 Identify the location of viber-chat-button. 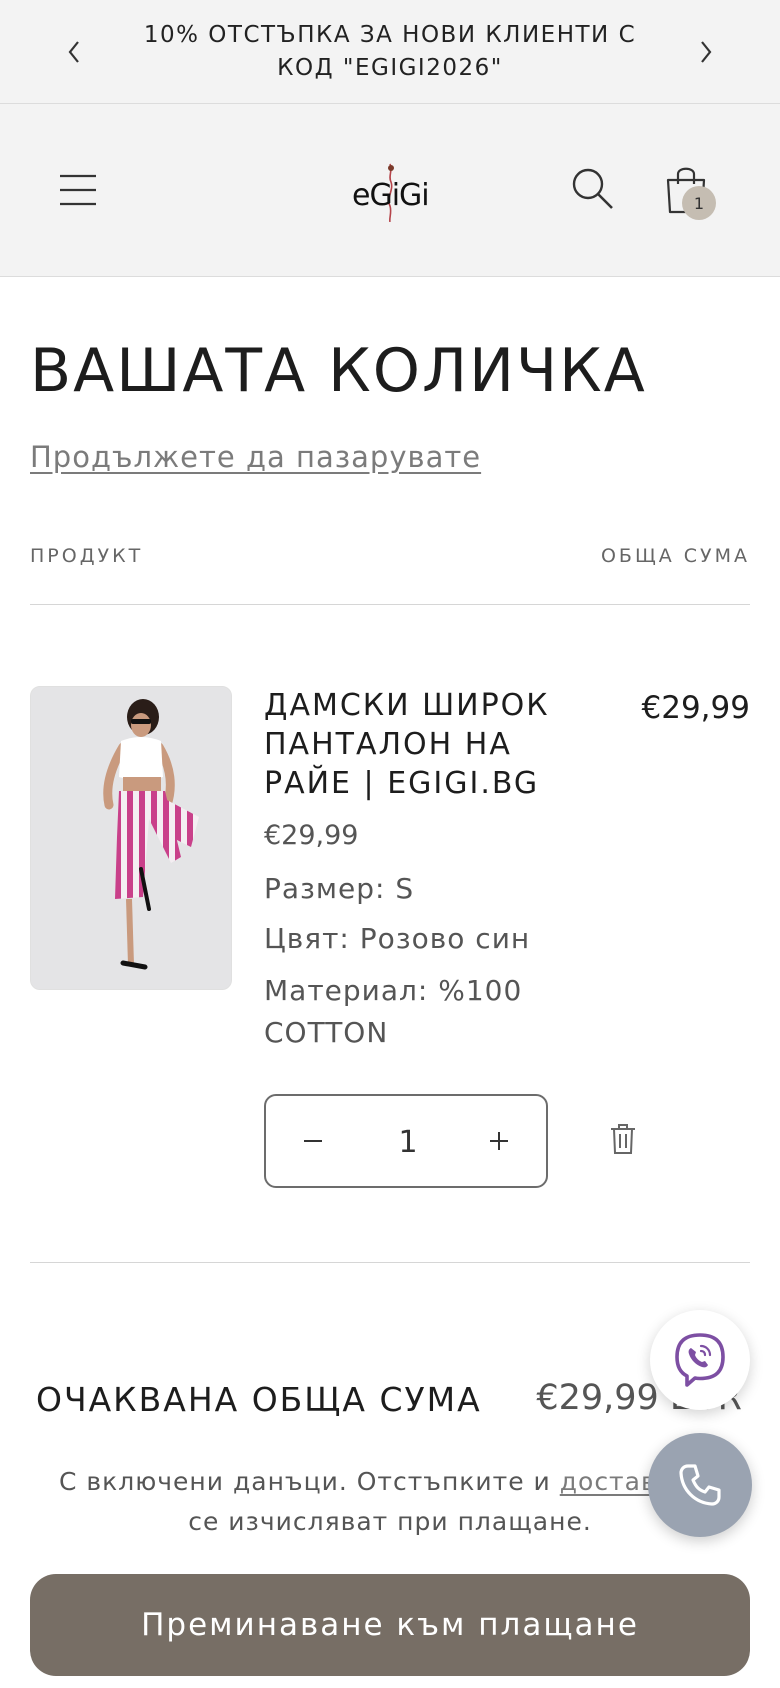
(700, 1360).